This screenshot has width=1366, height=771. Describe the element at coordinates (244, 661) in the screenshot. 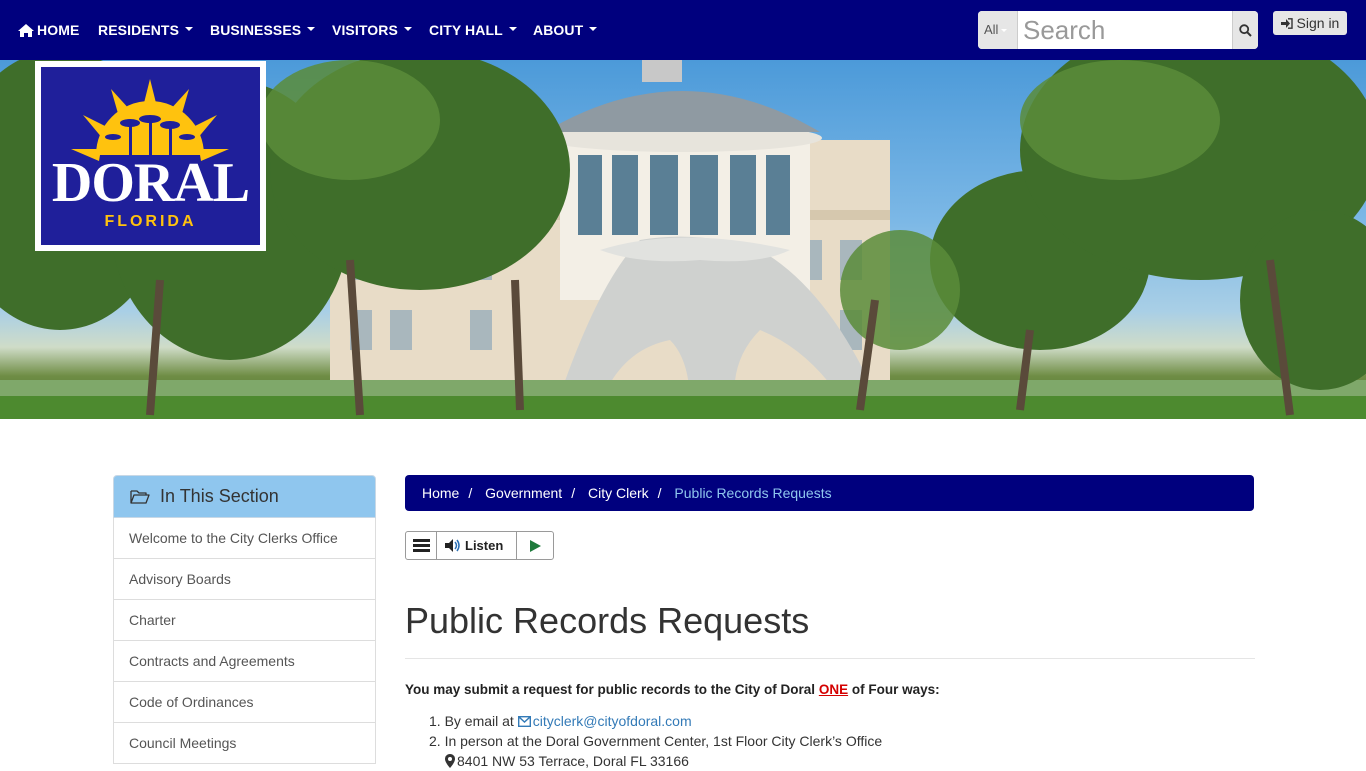

I see `sidebar-item-contracts: Contracts and Agreements` at that location.